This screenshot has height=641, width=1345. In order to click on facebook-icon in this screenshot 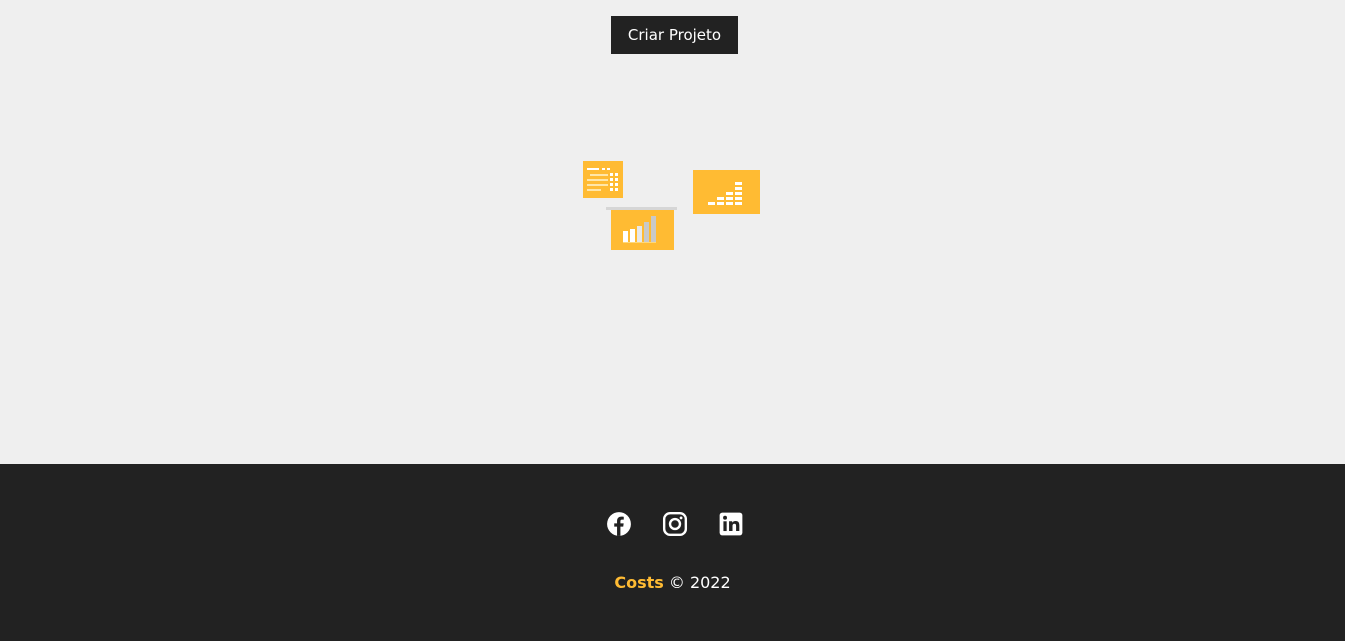, I will do `click(619, 524)`.